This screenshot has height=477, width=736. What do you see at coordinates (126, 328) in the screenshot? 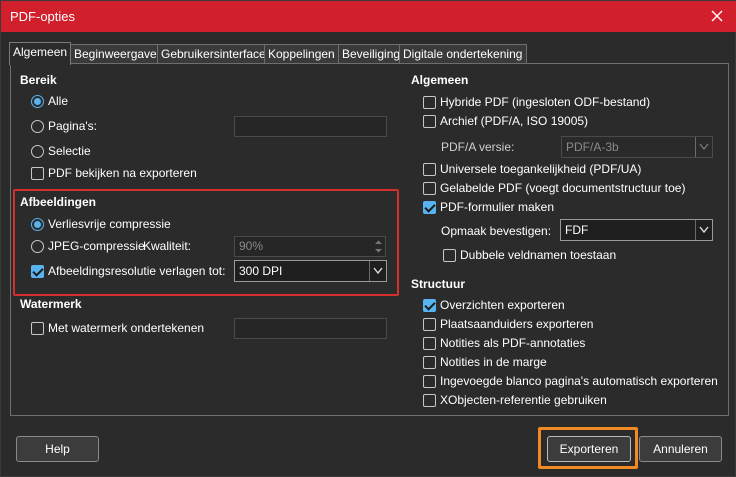
I see `label-watermerk: Met watermerk ondertekenen` at bounding box center [126, 328].